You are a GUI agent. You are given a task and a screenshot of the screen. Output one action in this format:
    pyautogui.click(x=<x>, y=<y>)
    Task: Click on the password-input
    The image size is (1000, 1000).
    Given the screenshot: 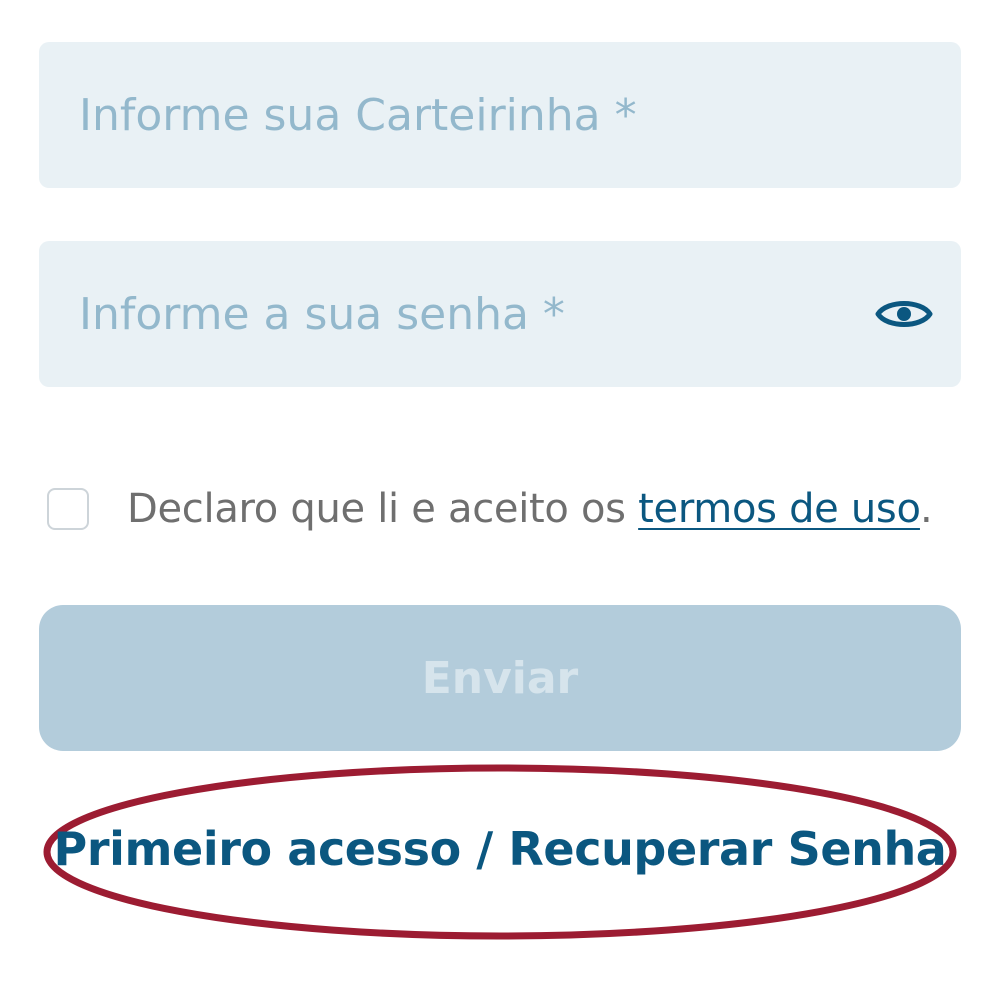 What is the action you would take?
    pyautogui.click(x=500, y=314)
    